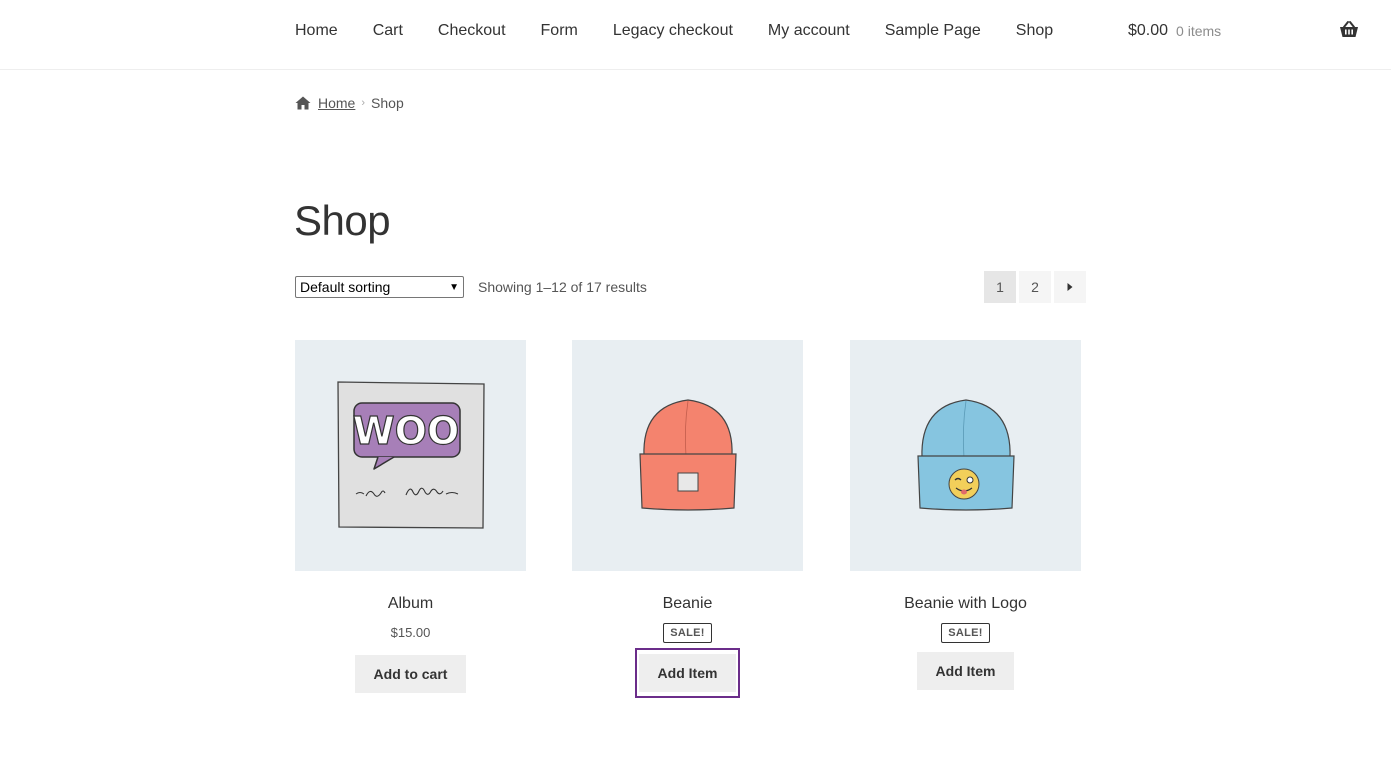 Image resolution: width=1391 pixels, height=758 pixels. Describe the element at coordinates (965, 604) in the screenshot. I see `product-name: Beanie with Logo` at that location.